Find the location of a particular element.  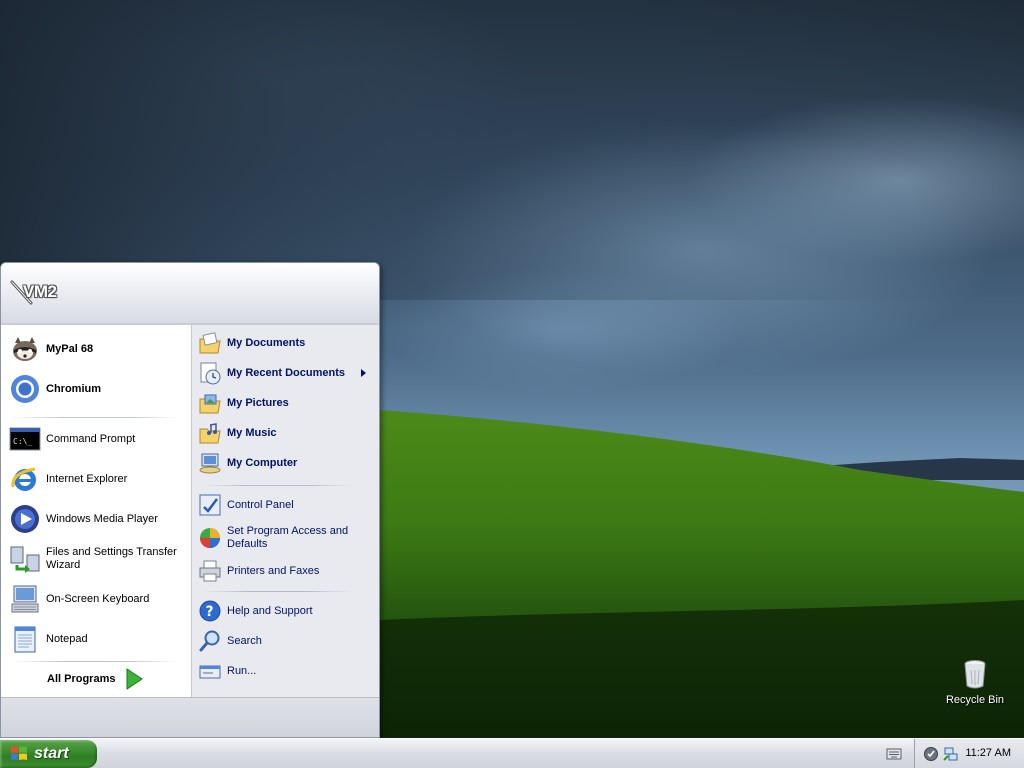

recent-item-media-player: Windows Media Player is located at coordinates (97, 519).